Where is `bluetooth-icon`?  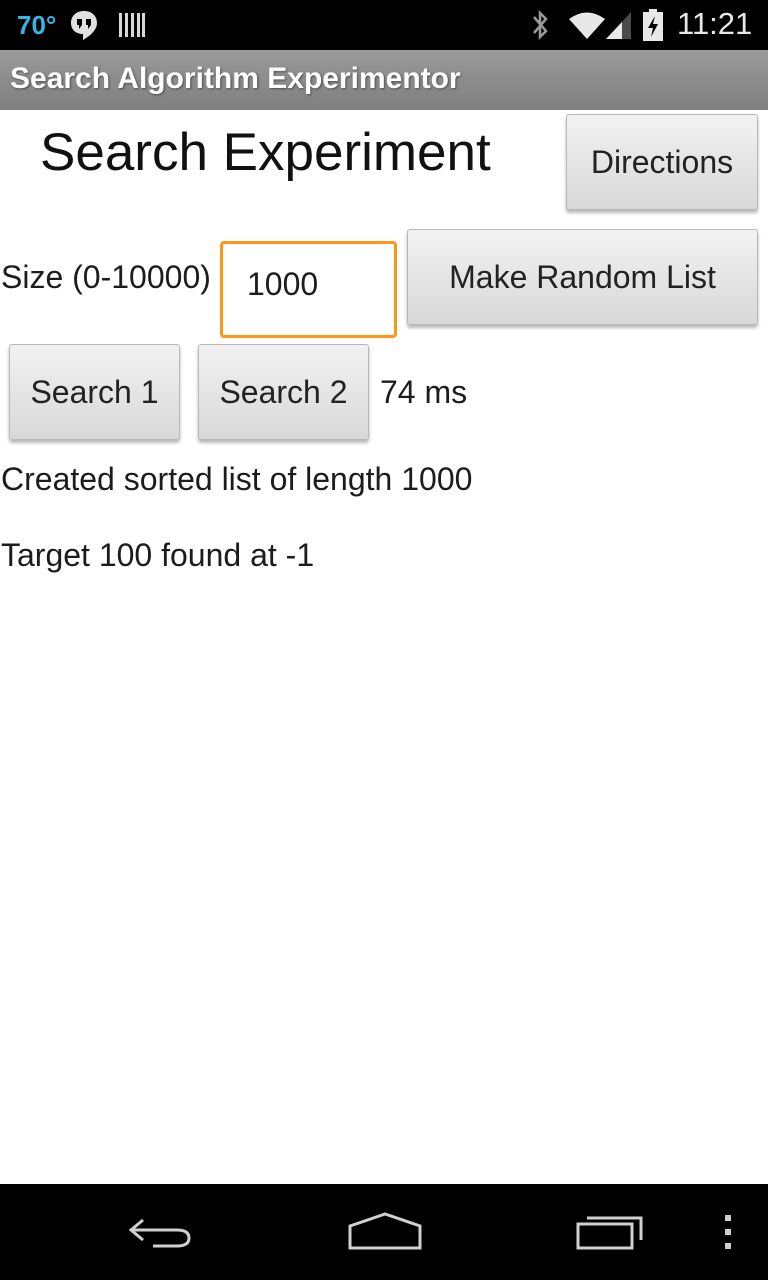
bluetooth-icon is located at coordinates (540, 25).